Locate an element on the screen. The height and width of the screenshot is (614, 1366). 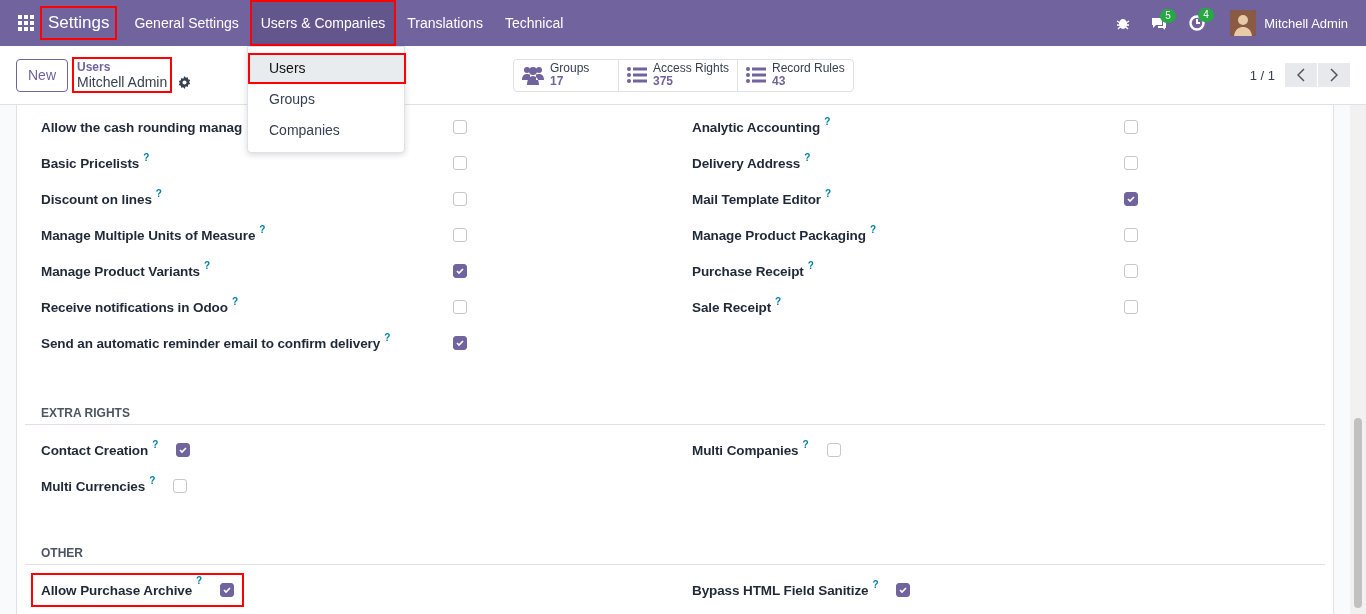
field-label: Discount on lines is located at coordinates (96, 199).